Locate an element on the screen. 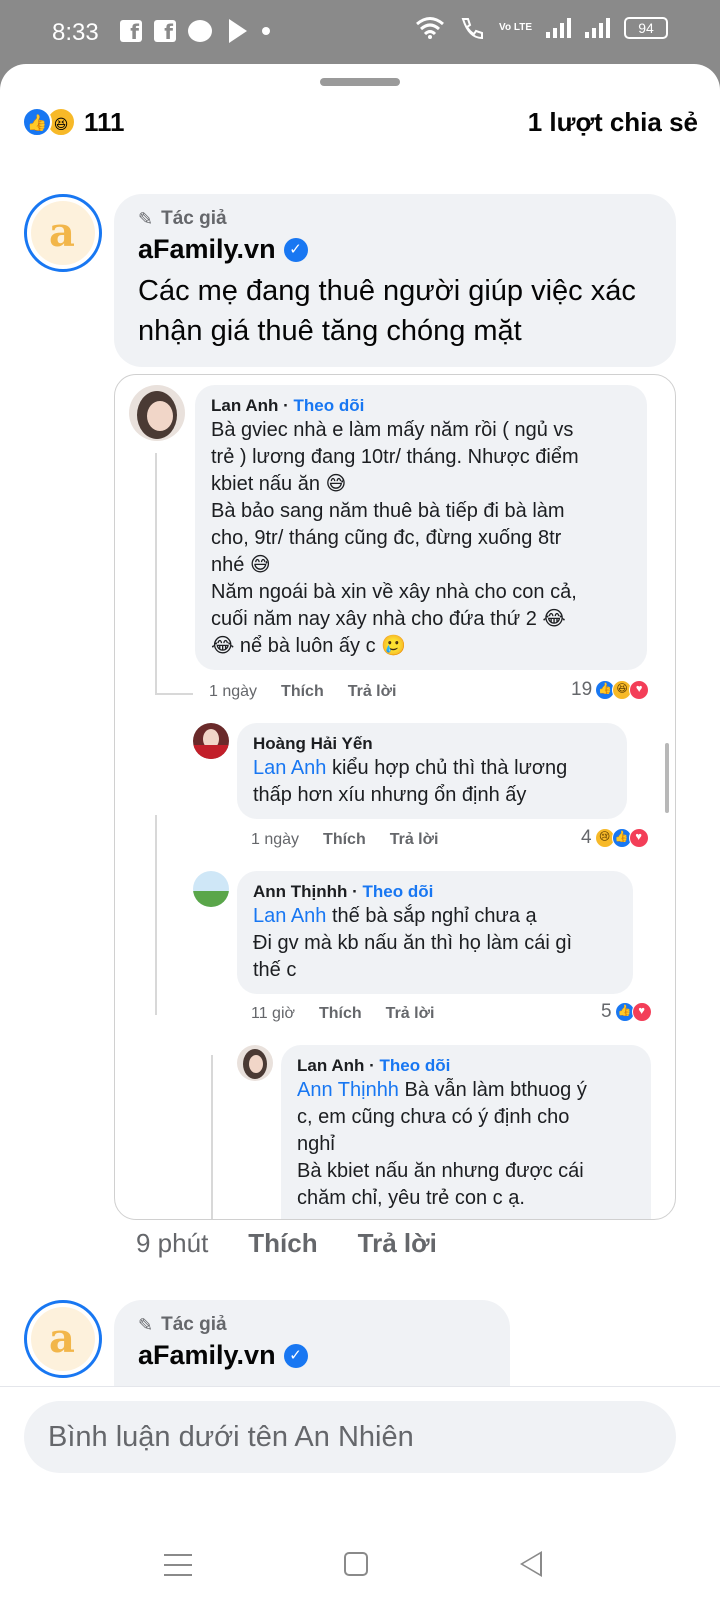  reaction-count: 4 is located at coordinates (586, 837).